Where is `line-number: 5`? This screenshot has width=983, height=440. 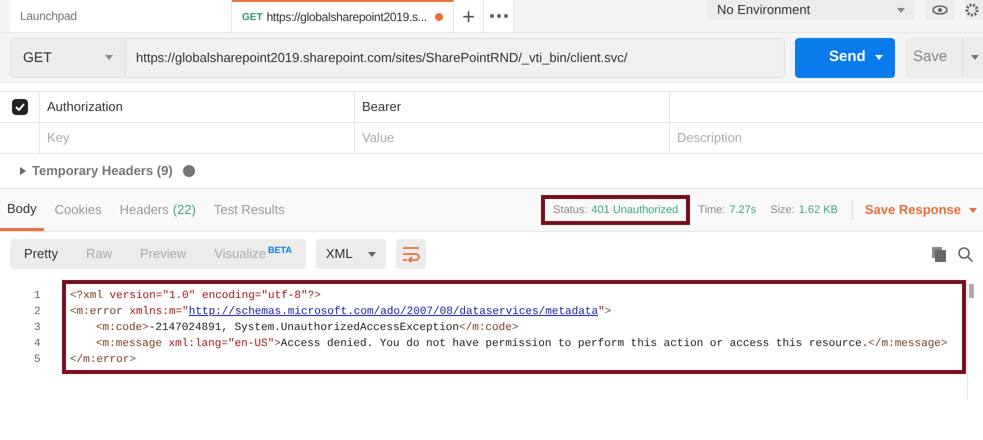 line-number: 5 is located at coordinates (37, 360).